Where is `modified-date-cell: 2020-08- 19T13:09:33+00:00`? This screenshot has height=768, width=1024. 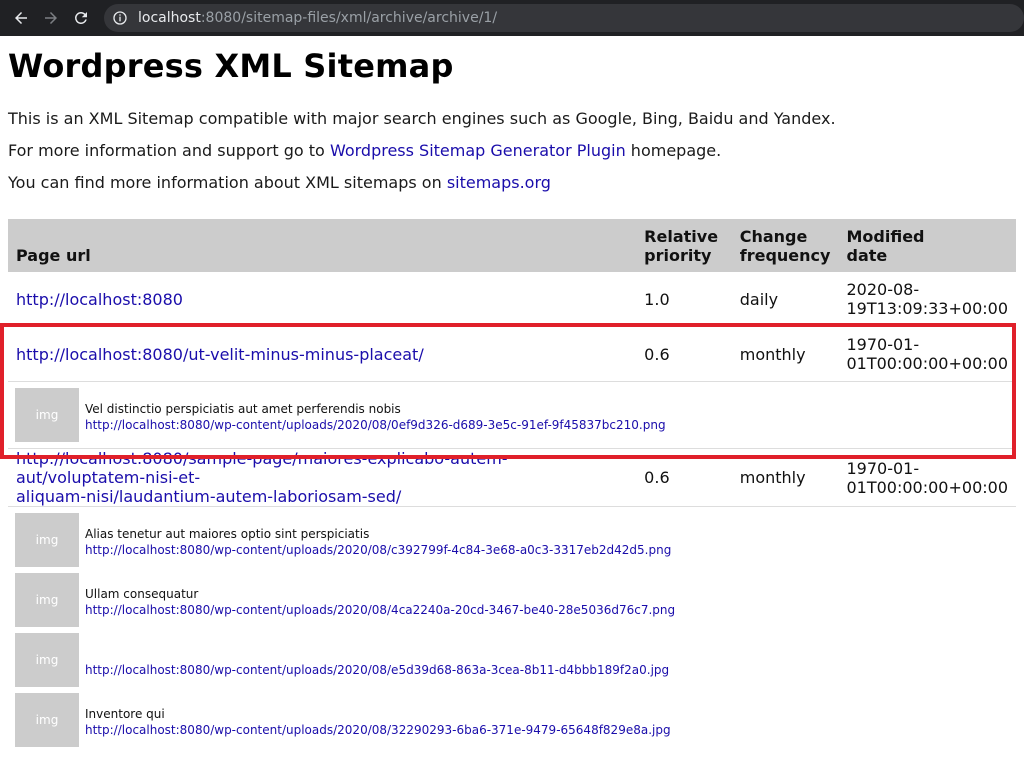 modified-date-cell: 2020-08- 19T13:09:33+00:00 is located at coordinates (927, 299).